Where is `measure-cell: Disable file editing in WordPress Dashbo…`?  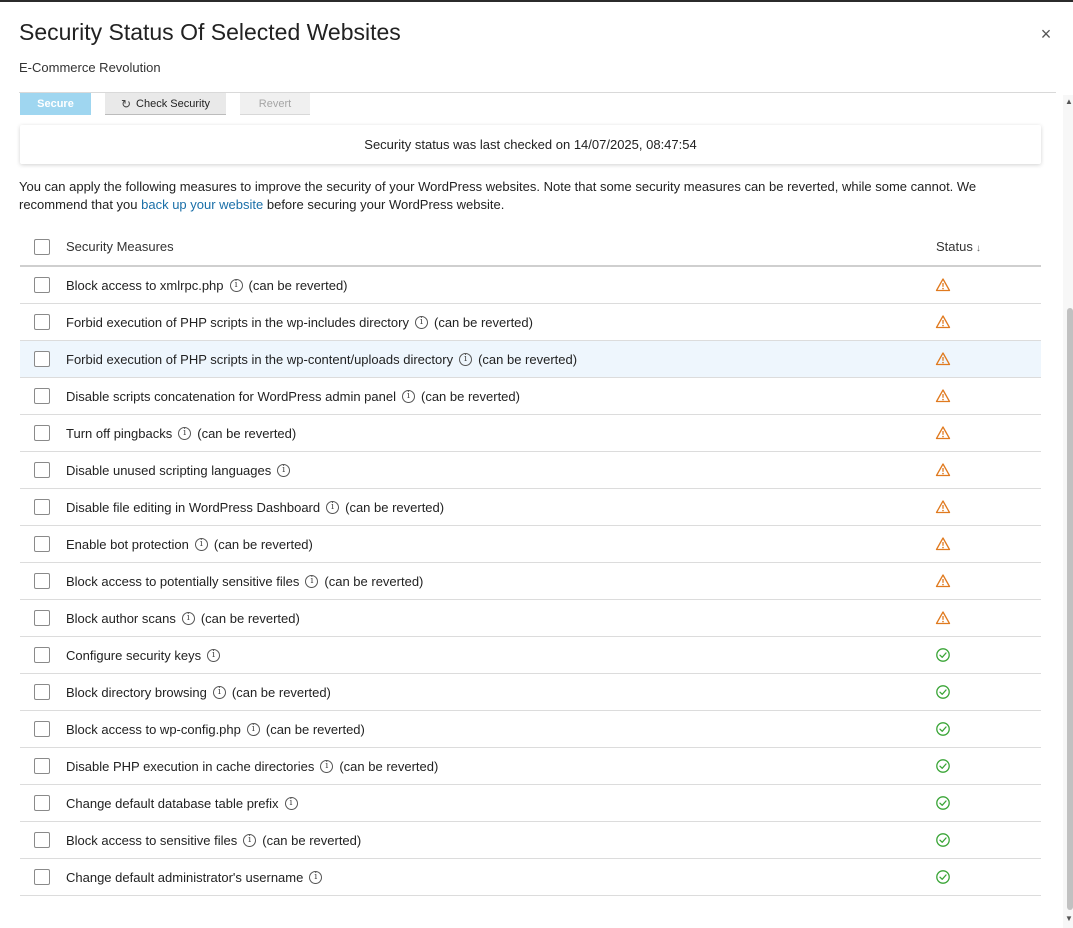 measure-cell: Disable file editing in WordPress Dashbo… is located at coordinates (255, 507).